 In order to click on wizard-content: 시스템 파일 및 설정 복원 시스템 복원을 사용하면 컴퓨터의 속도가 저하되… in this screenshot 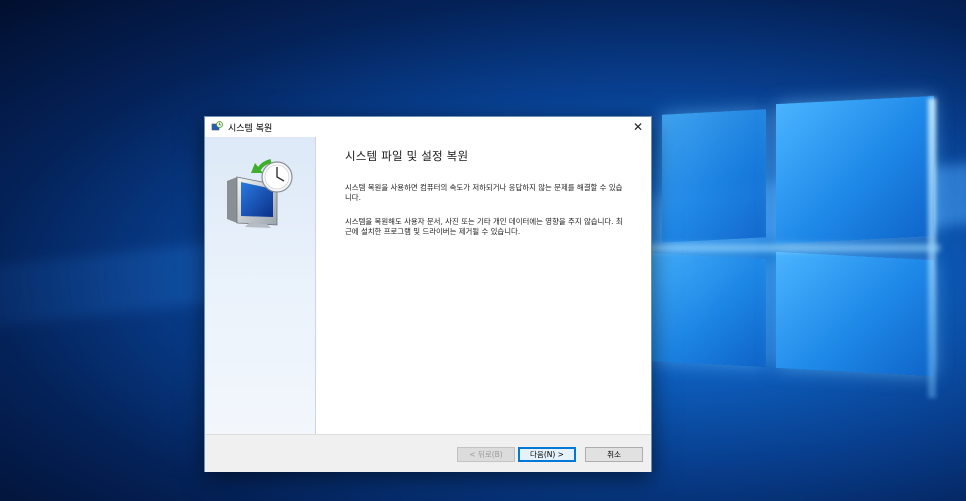, I will do `click(485, 186)`.